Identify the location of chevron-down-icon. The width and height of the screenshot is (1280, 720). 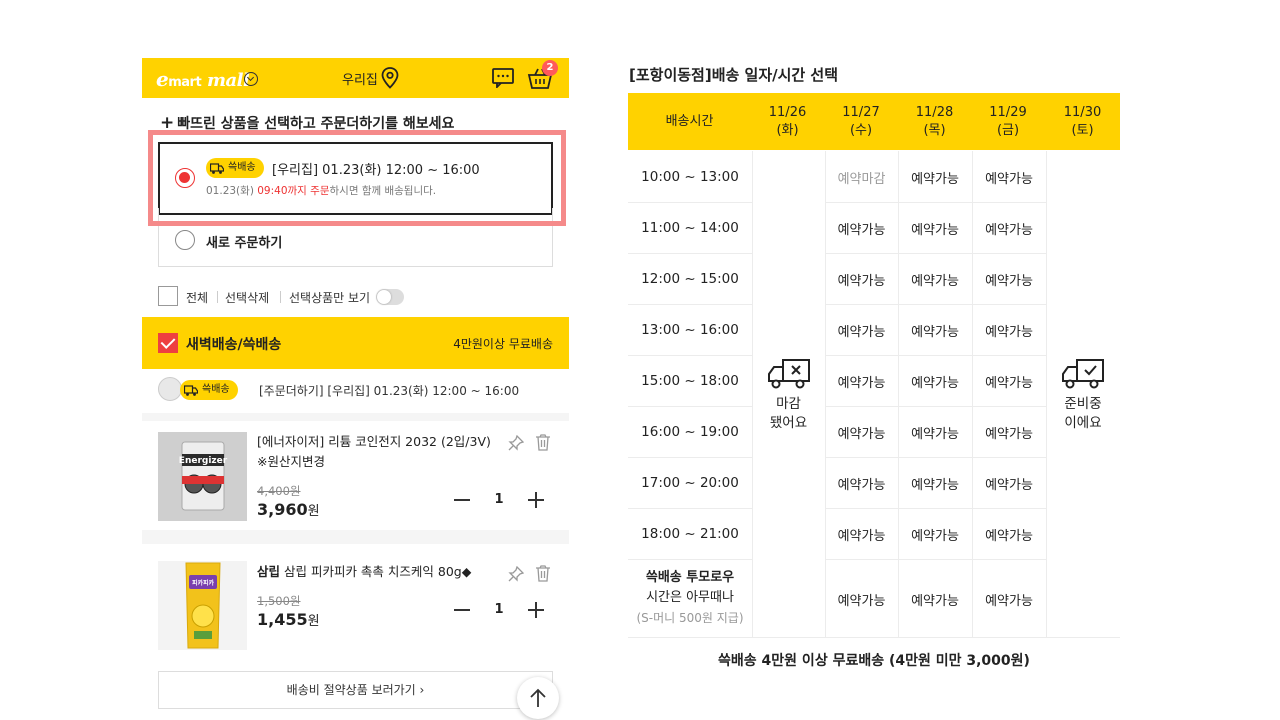
(251, 79).